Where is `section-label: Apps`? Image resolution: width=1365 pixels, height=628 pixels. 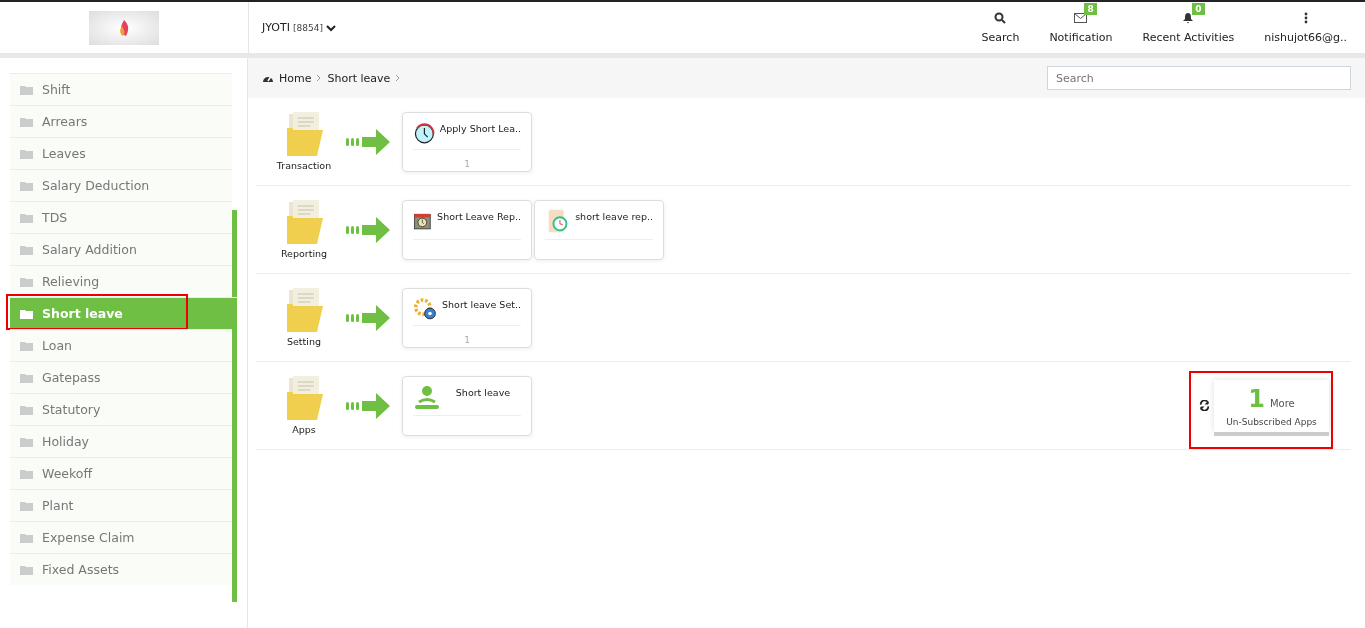 section-label: Apps is located at coordinates (304, 429).